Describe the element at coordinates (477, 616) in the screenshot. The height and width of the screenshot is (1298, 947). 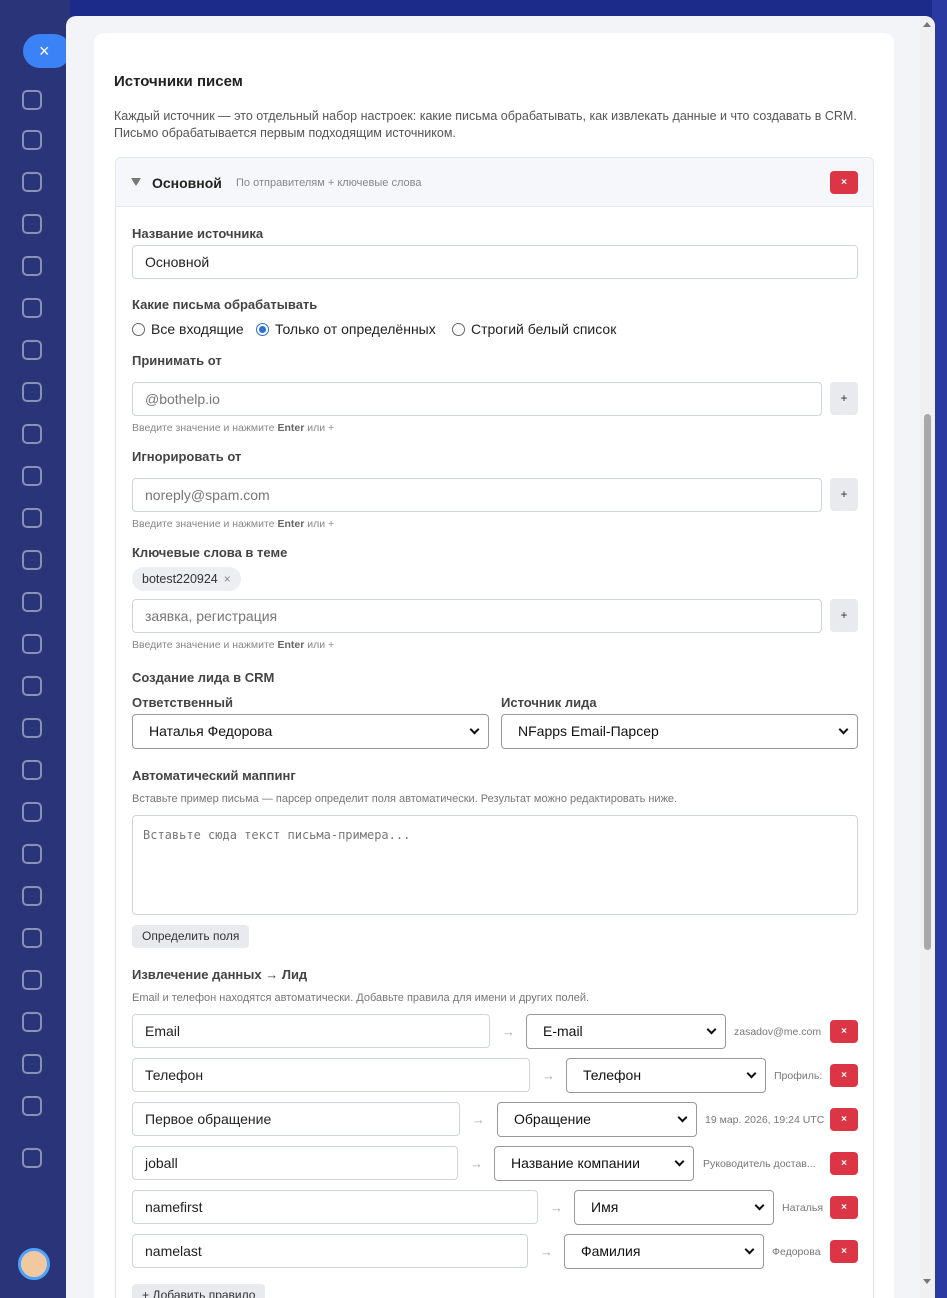
I see `keywords-input: заявка, регистрация` at that location.